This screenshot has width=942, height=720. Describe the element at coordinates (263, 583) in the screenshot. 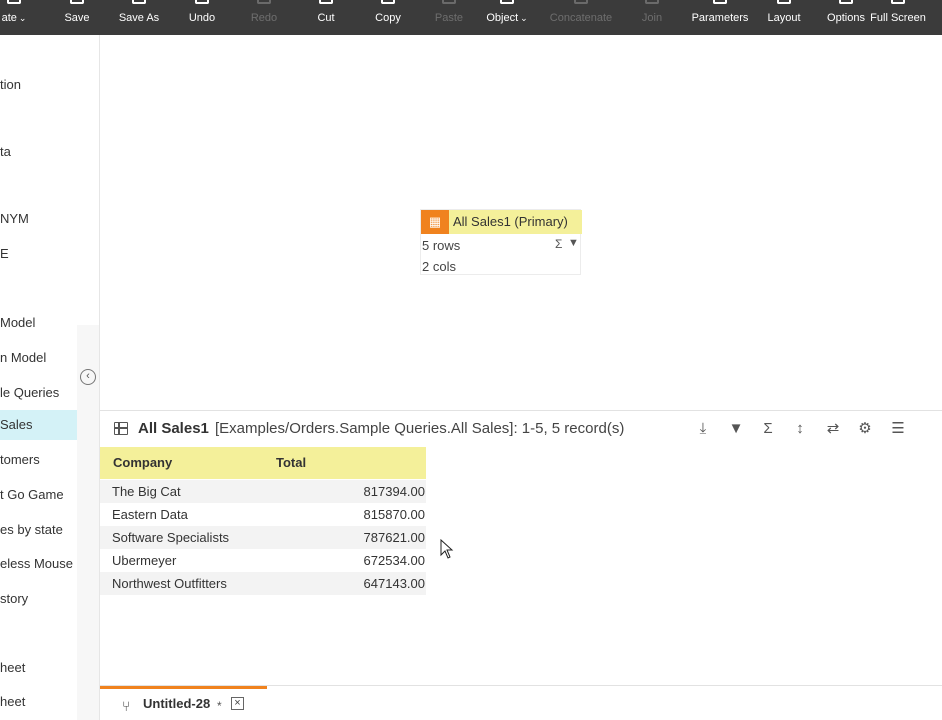

I see `table-row: Northwest Outfitters 647143.00` at that location.